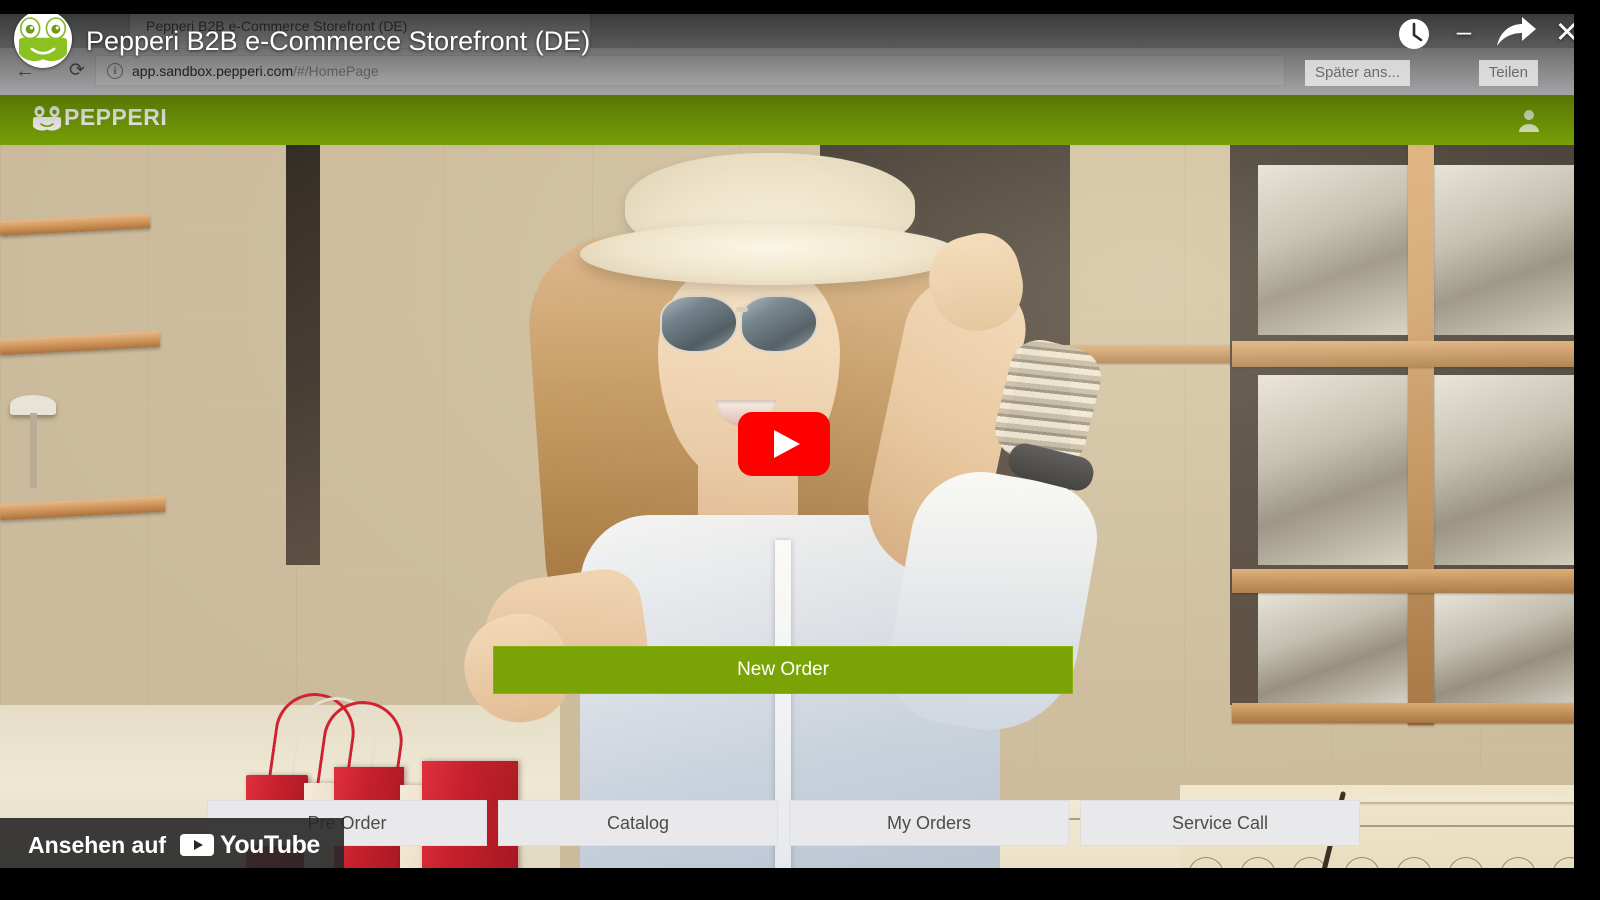  Describe the element at coordinates (800, 7) in the screenshot. I see `letterbox-bar-top` at that location.